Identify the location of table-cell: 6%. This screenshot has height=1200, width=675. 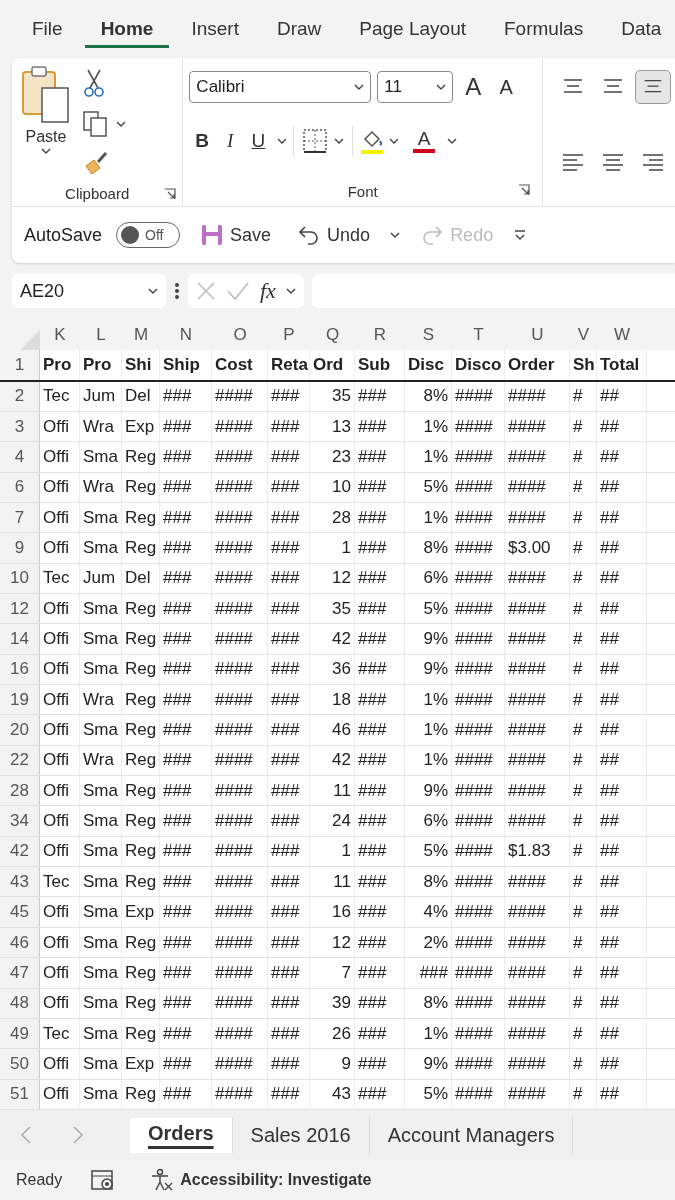
(428, 578).